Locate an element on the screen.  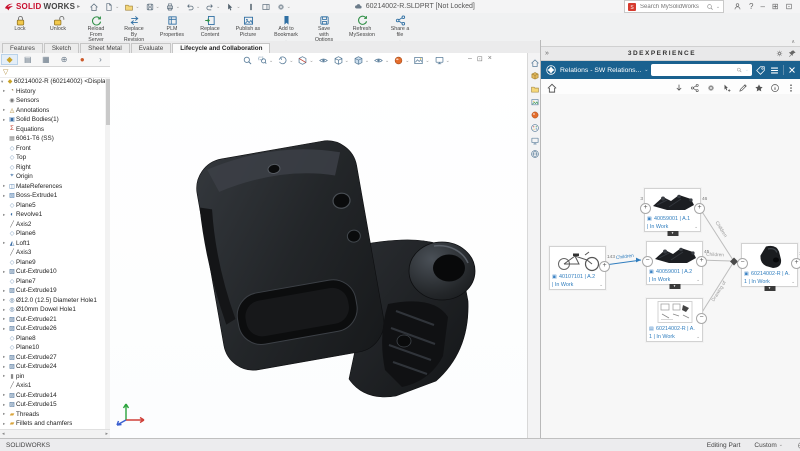
plm-properties: PLM Properties is located at coordinates (172, 26).